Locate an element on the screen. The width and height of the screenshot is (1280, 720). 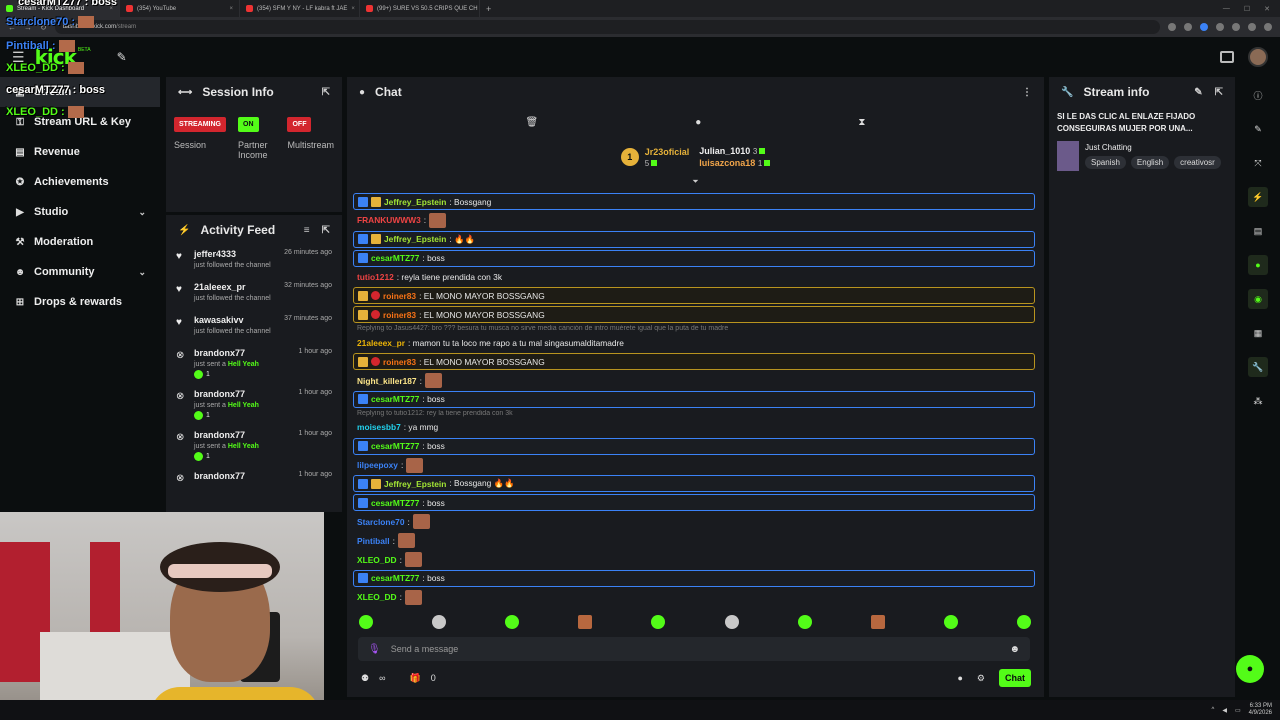
chat-username: Night_killer187 is located at coordinates (387, 381).